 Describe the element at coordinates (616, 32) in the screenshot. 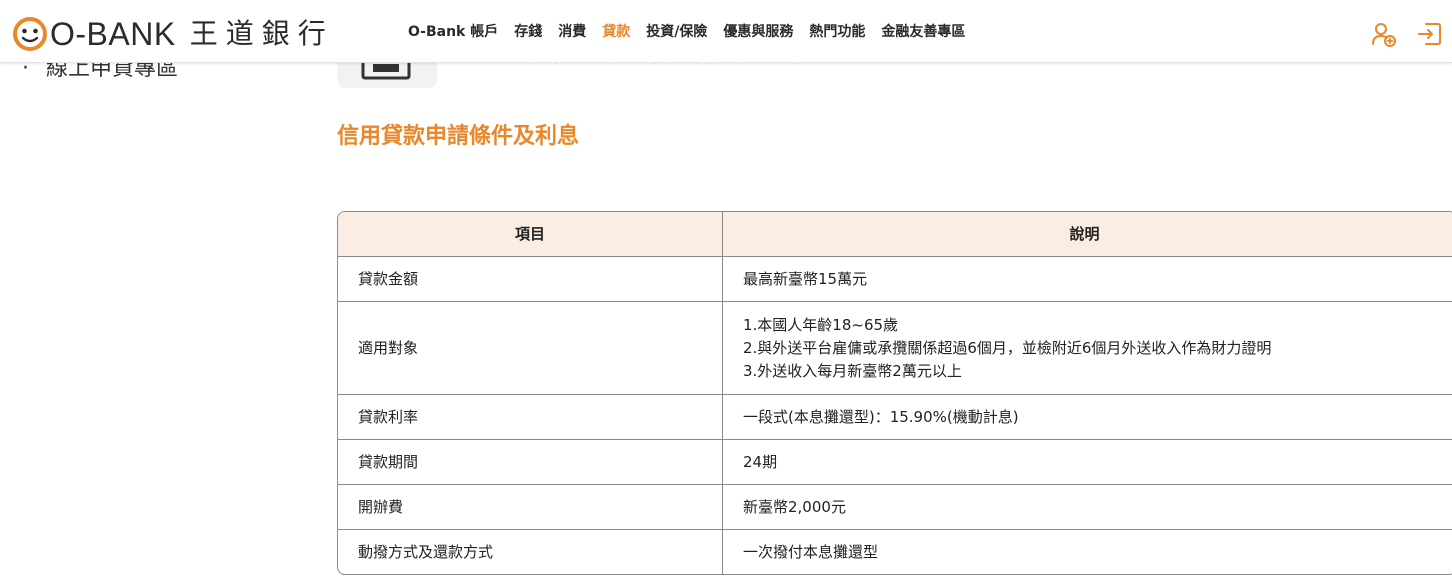

I see `nav-item-loans: 貸款` at that location.